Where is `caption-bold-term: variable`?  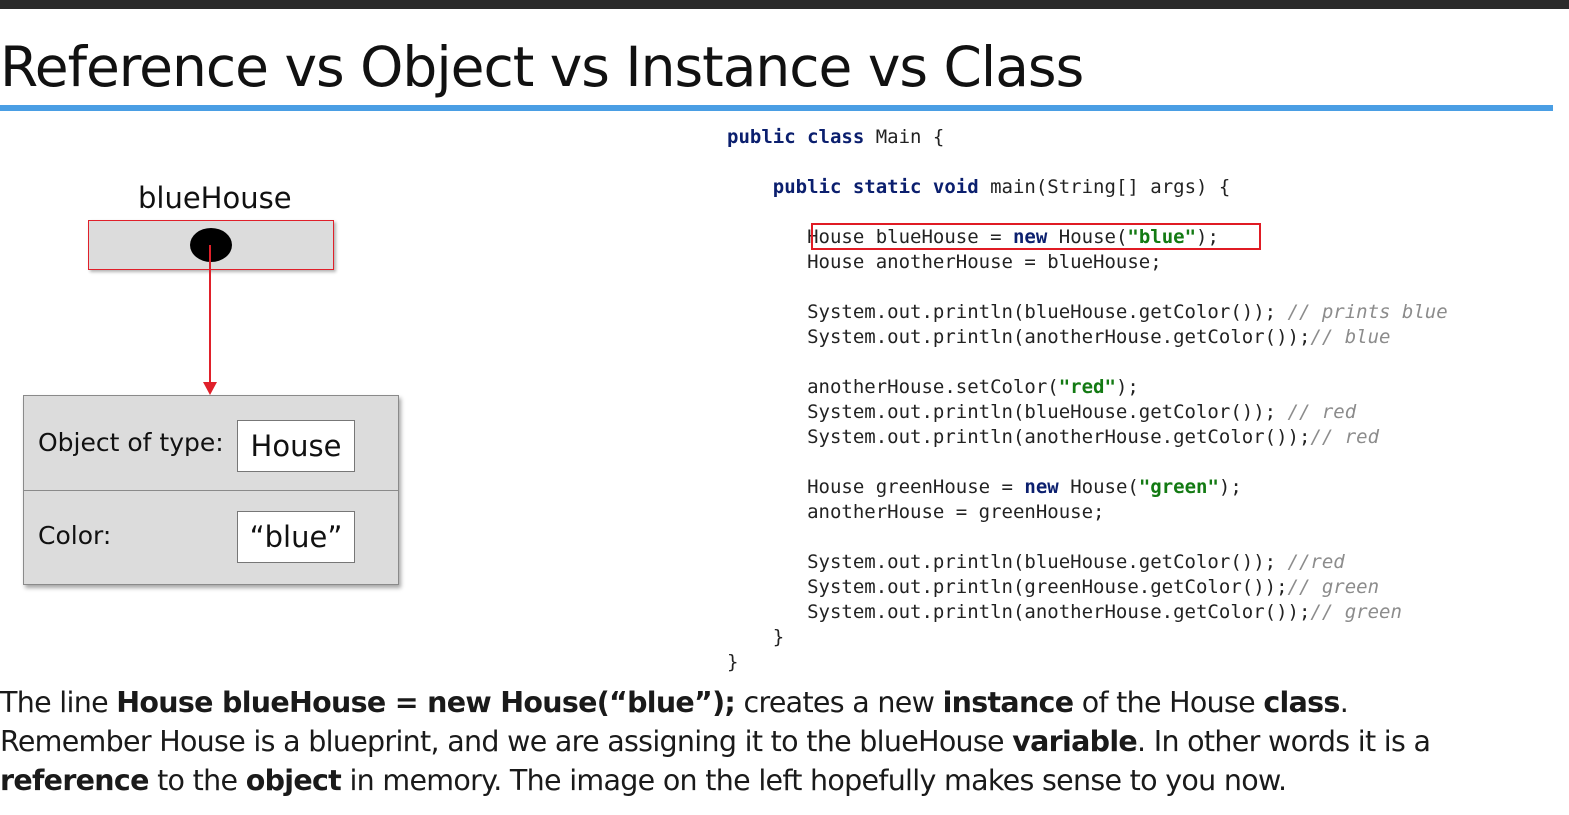 caption-bold-term: variable is located at coordinates (1075, 741).